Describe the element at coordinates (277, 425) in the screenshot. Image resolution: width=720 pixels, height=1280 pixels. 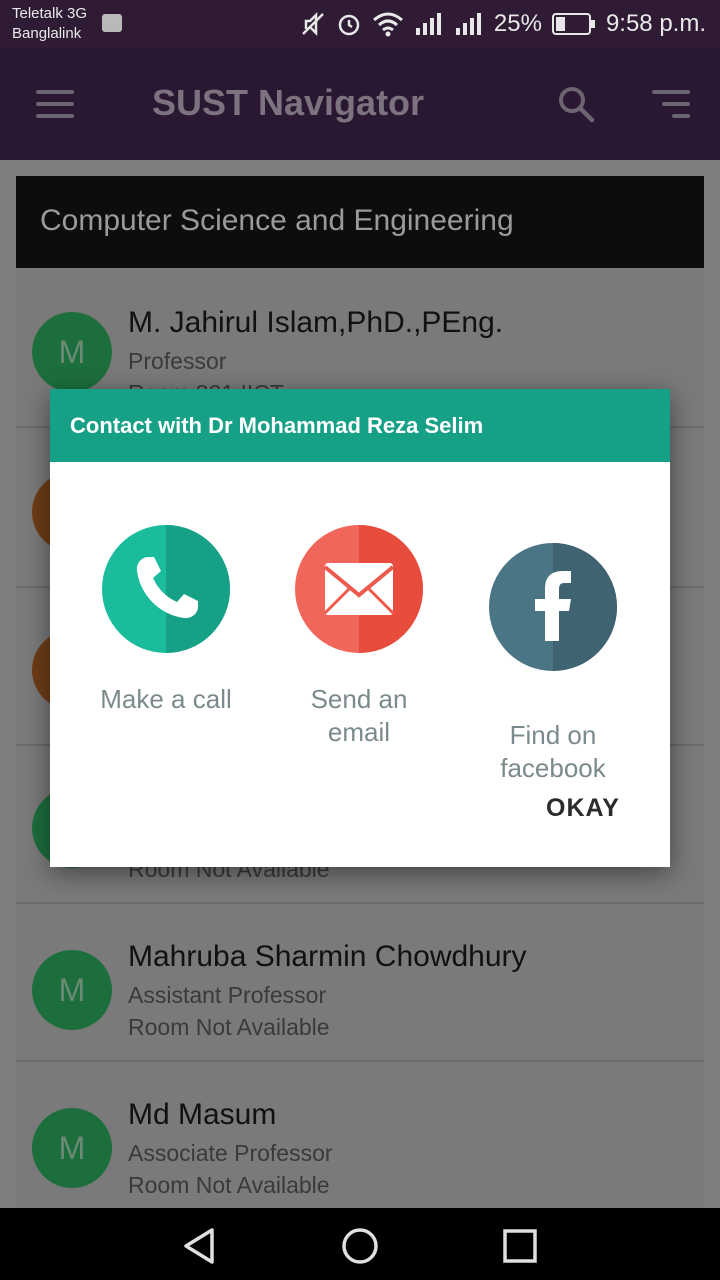
I see `dialog-title: Contact with Dr Mohammad Reza Selim` at that location.